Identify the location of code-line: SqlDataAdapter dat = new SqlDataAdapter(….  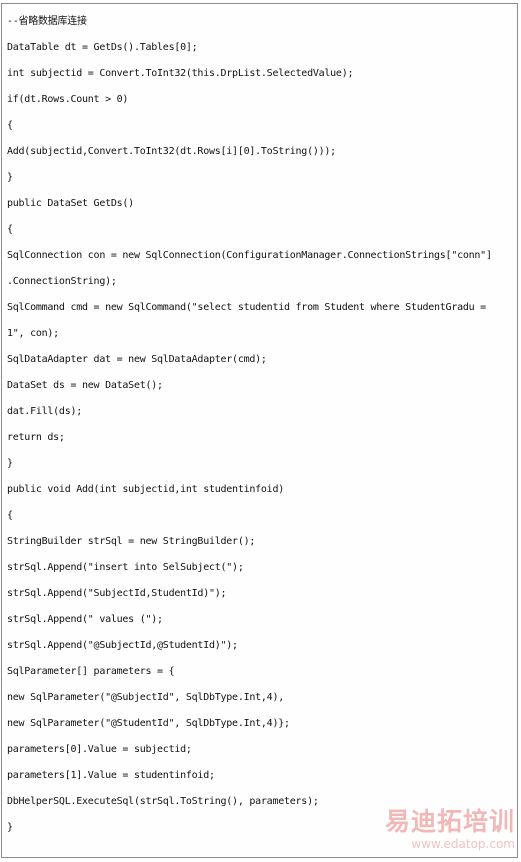
(137, 359).